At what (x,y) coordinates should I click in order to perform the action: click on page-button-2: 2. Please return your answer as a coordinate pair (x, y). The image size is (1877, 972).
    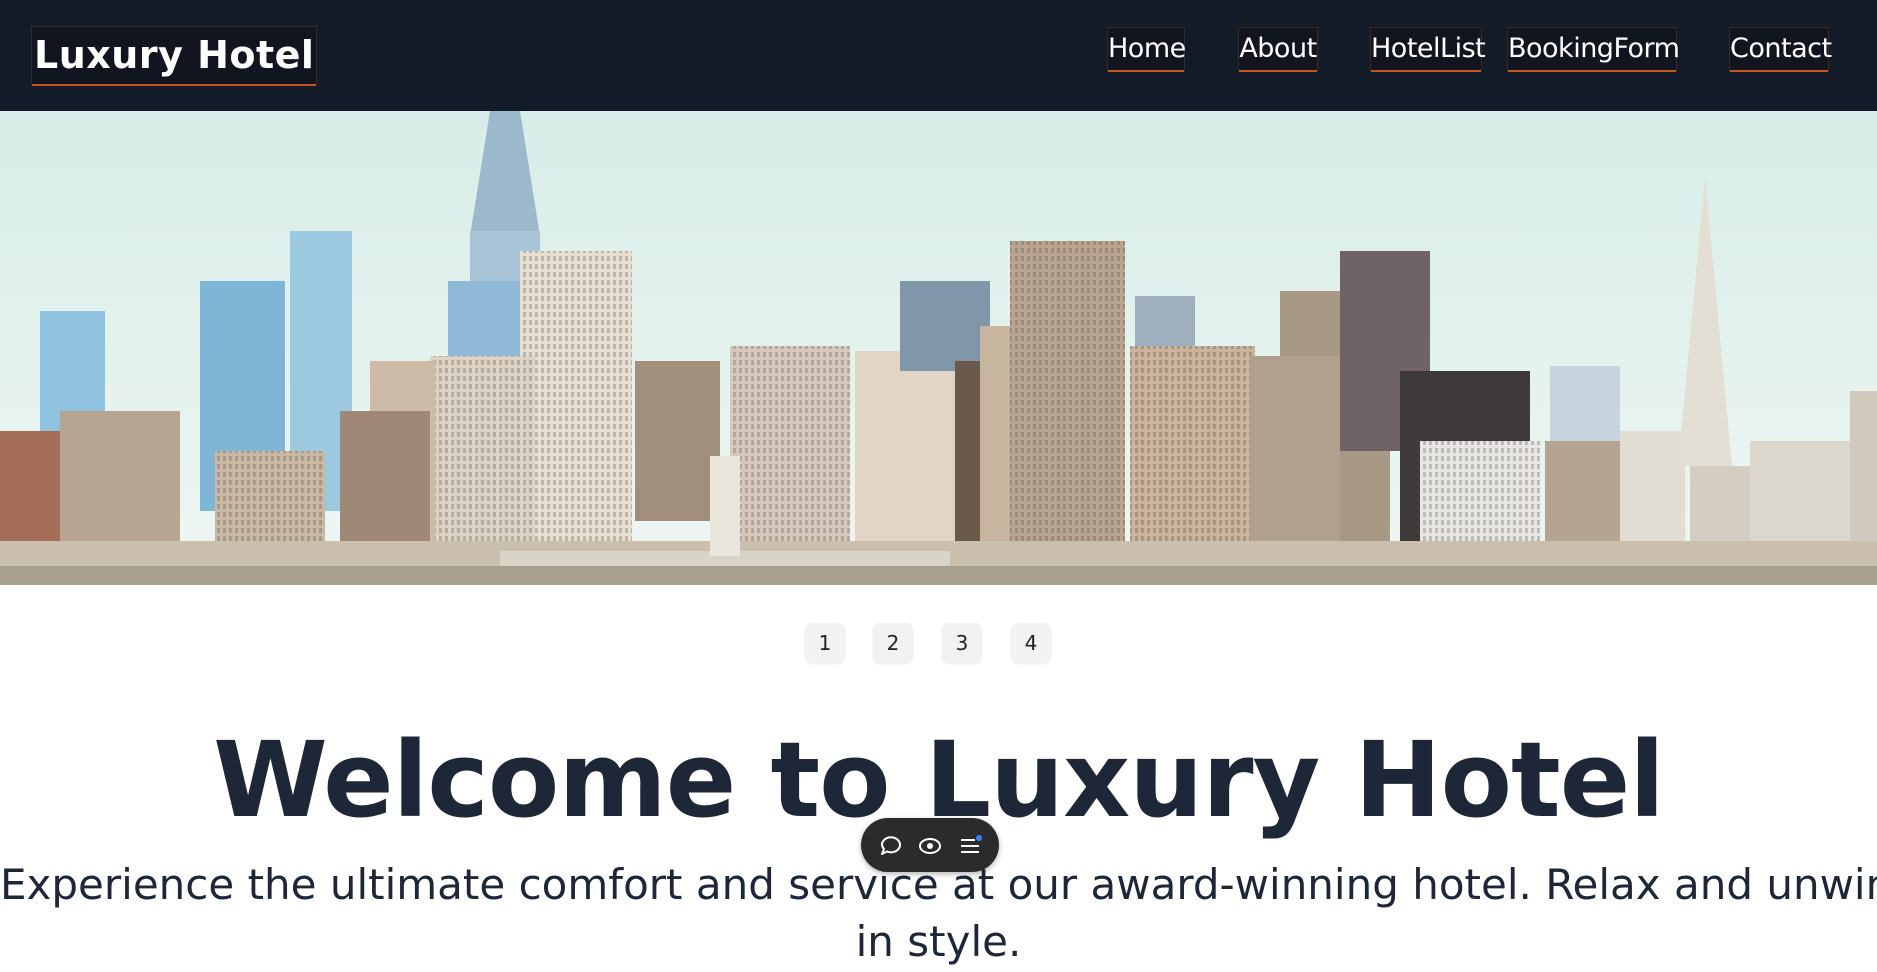
    Looking at the image, I should click on (893, 643).